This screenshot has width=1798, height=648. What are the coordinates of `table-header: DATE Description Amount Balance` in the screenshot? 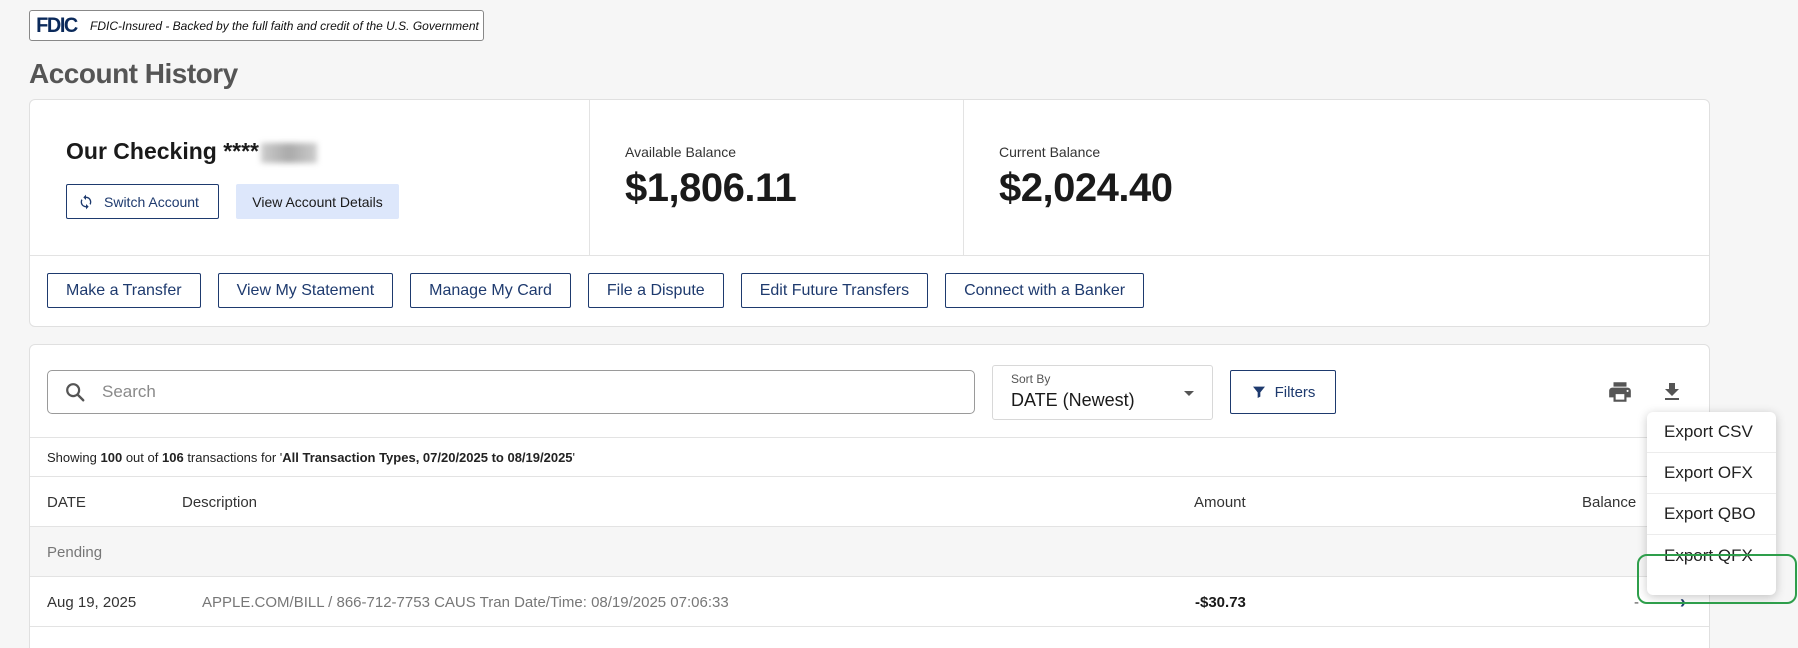 It's located at (869, 502).